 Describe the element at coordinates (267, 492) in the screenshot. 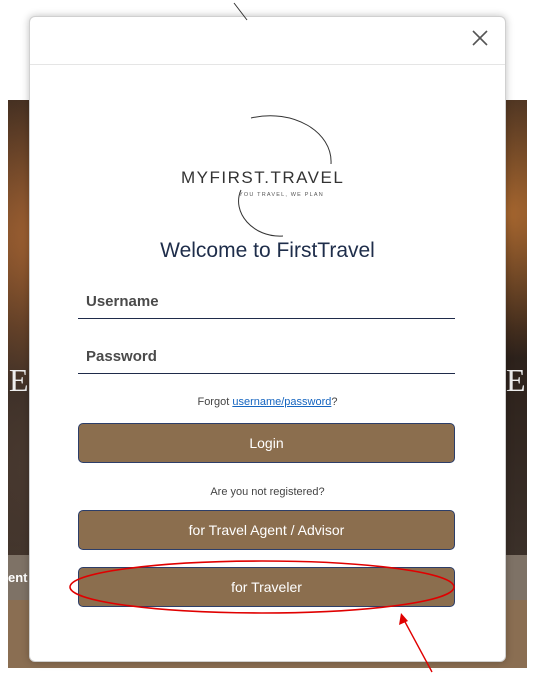

I see `not-registered-text: Are you not registered?` at that location.